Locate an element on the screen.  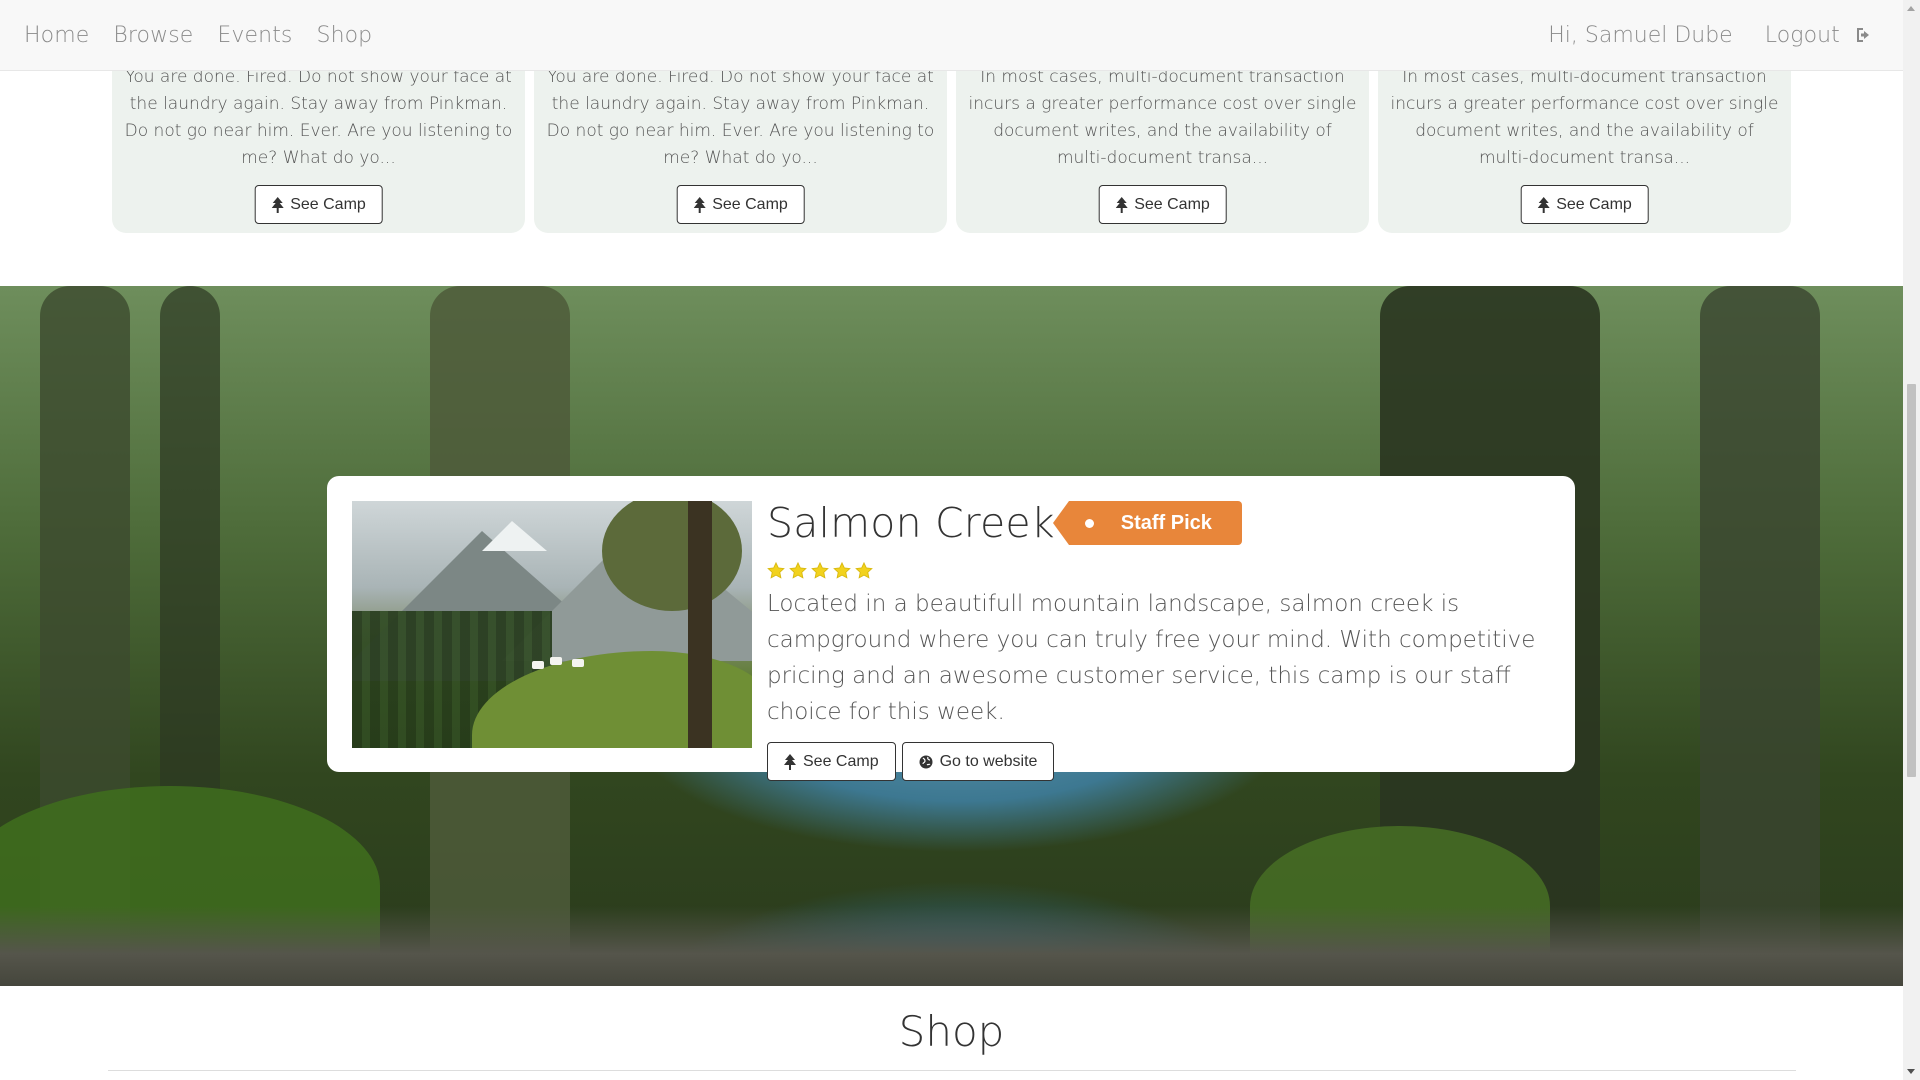
globe-icon is located at coordinates (926, 761).